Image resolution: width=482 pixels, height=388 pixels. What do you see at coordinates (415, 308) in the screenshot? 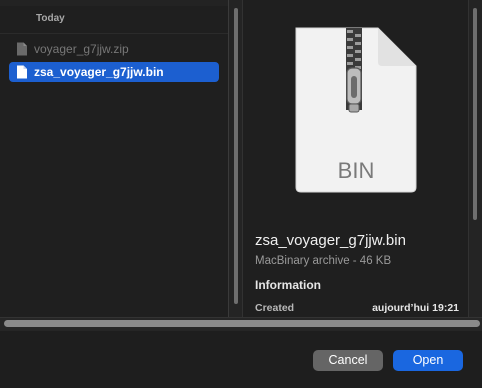
I see `created-value: aujourd’hui 19:21` at bounding box center [415, 308].